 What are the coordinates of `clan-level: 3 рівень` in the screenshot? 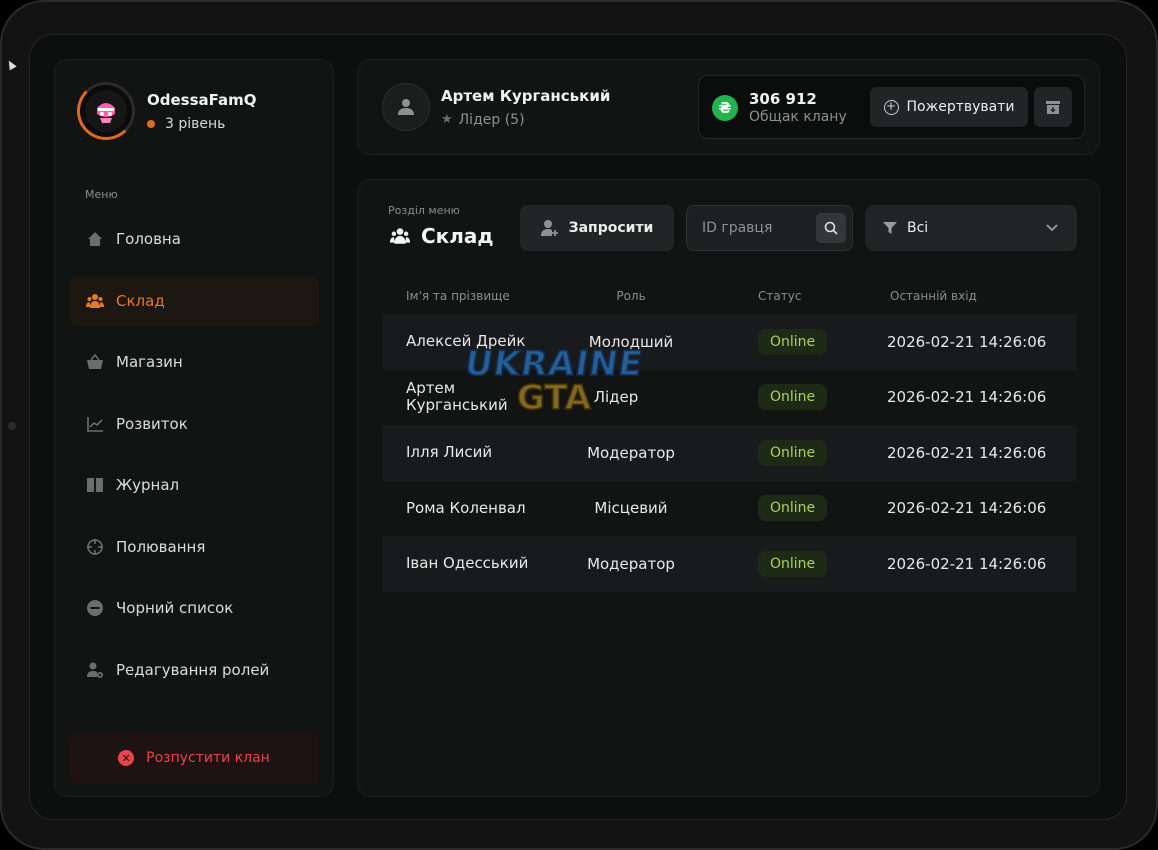 It's located at (202, 124).